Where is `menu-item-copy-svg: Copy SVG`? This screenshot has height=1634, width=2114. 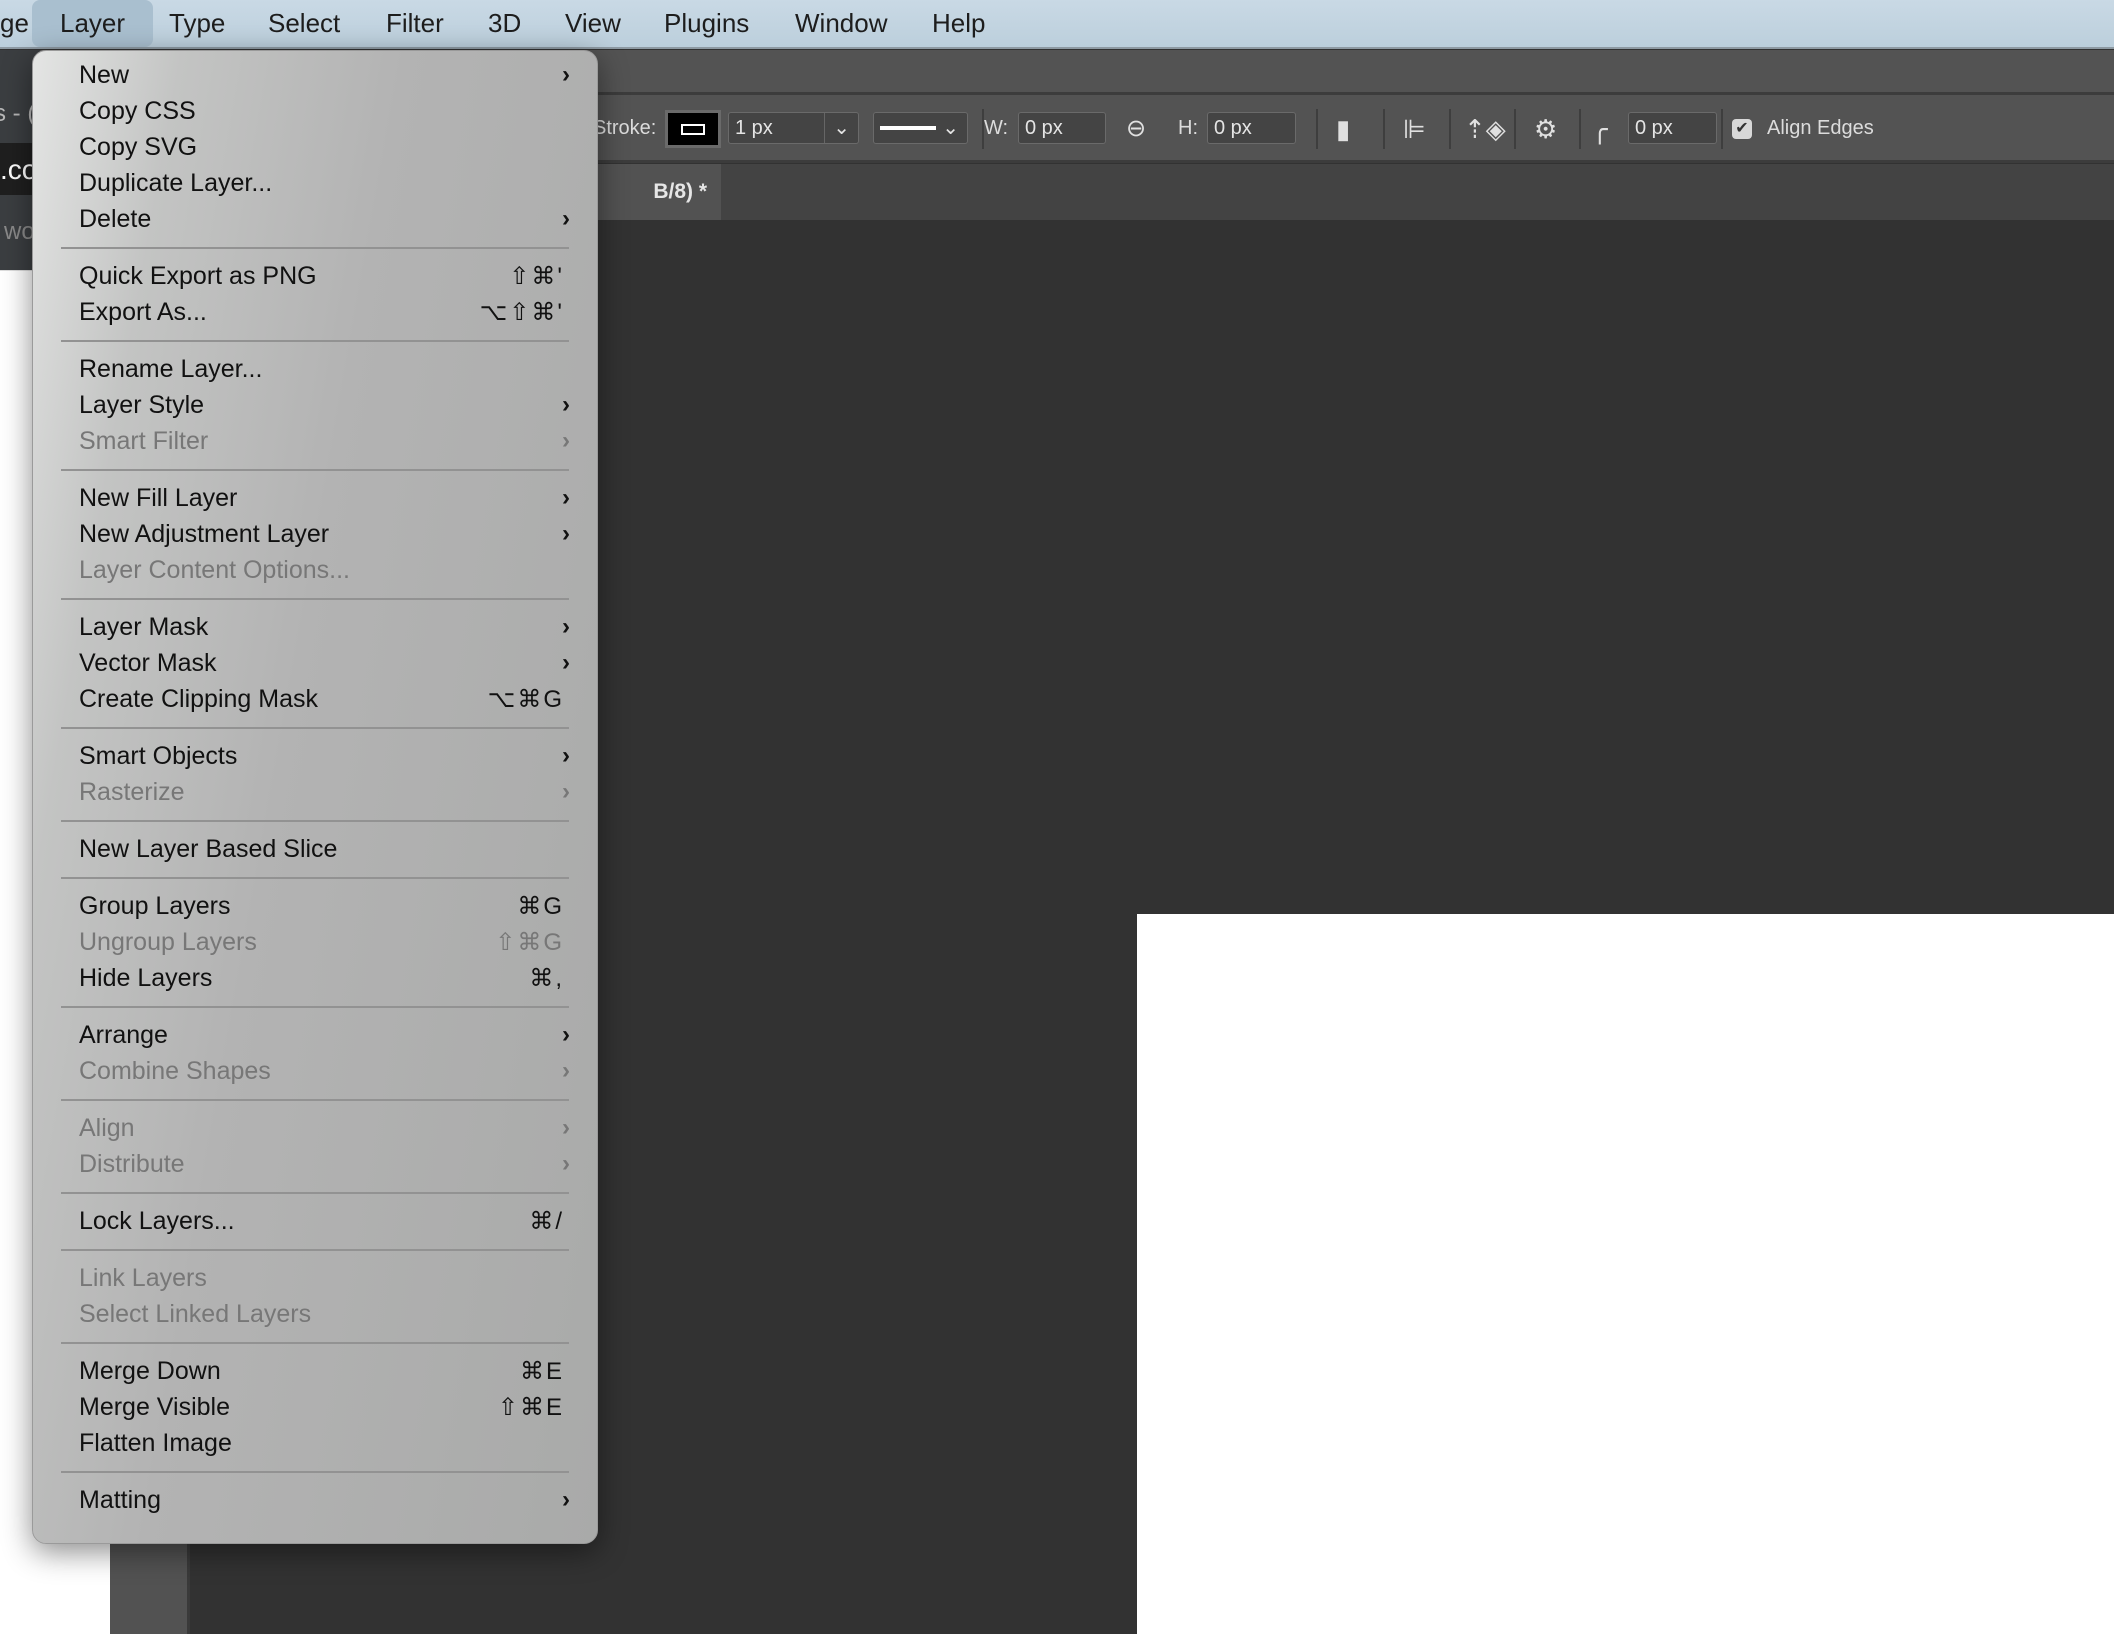 menu-item-copy-svg: Copy SVG is located at coordinates (315, 147).